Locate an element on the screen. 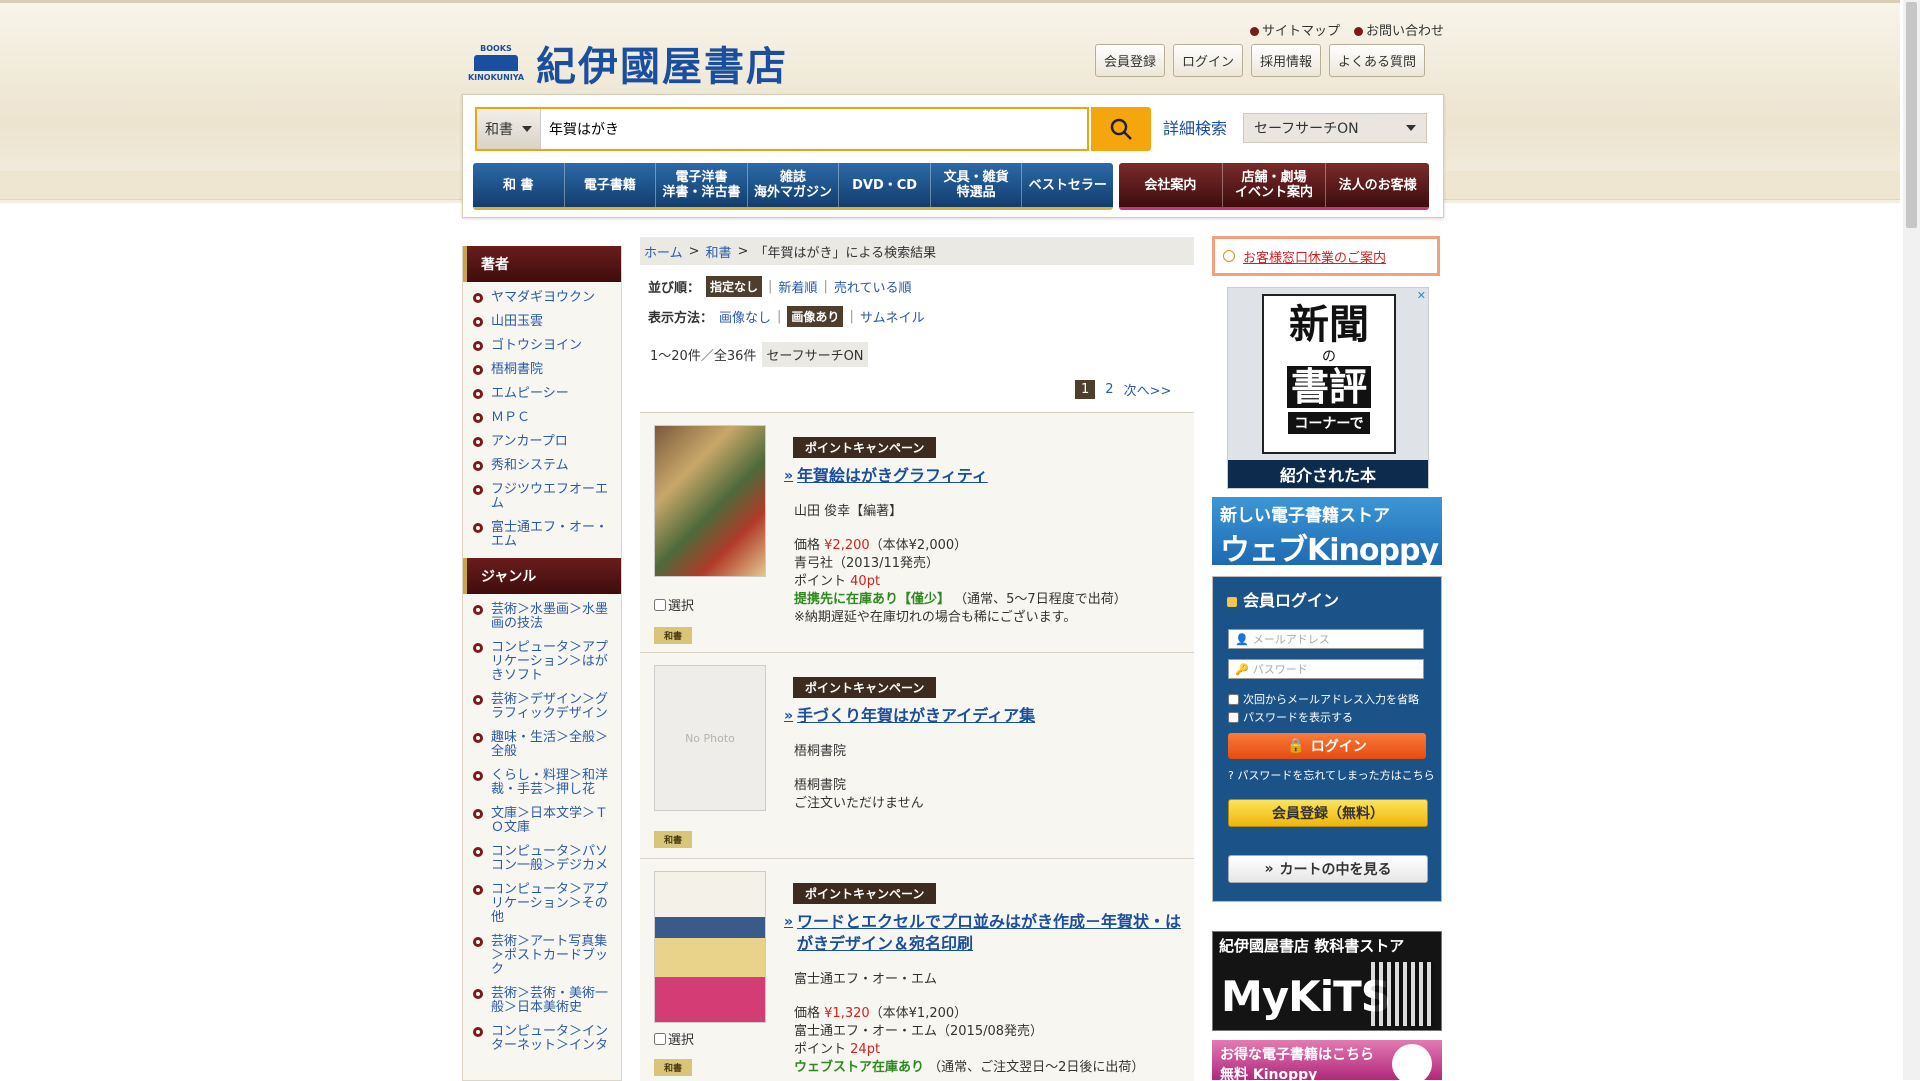 The width and height of the screenshot is (1920, 1081). facet-item: 秀和システム is located at coordinates (542, 466).